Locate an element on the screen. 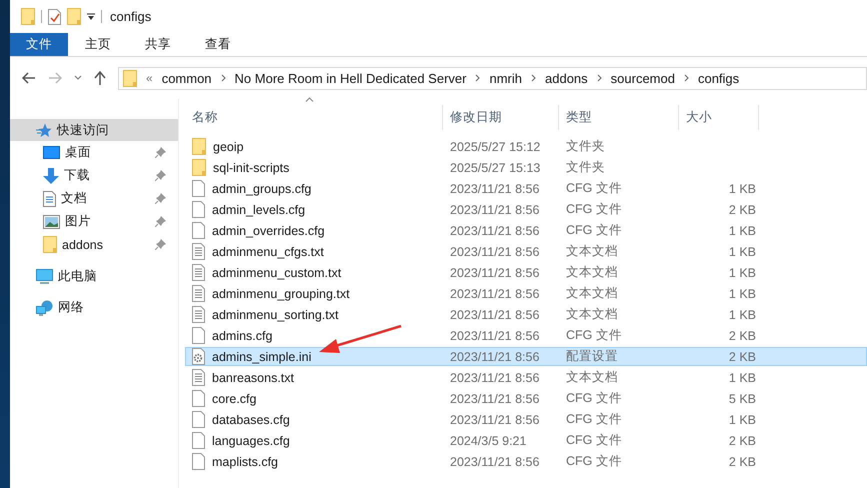  column-header: 修改日期 is located at coordinates (501, 117).